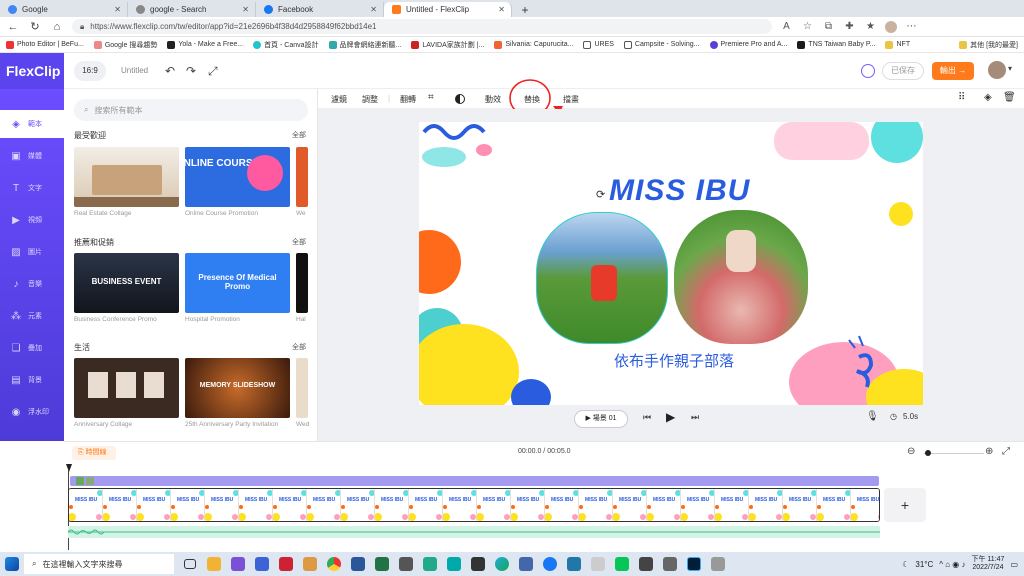  I want to click on aspect-ratio-button: 16:9, so click(90, 71).